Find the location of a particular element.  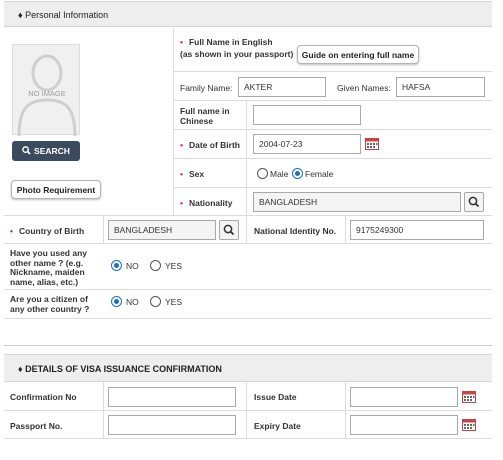

expiry-date-label: Expiry Date is located at coordinates (277, 426).